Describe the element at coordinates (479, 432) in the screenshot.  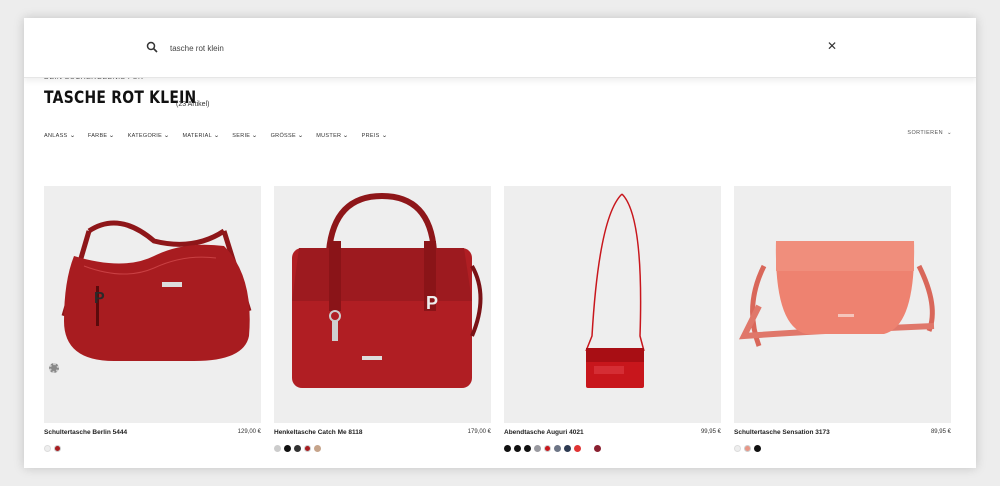
I see `product-price: 179,00 €` at that location.